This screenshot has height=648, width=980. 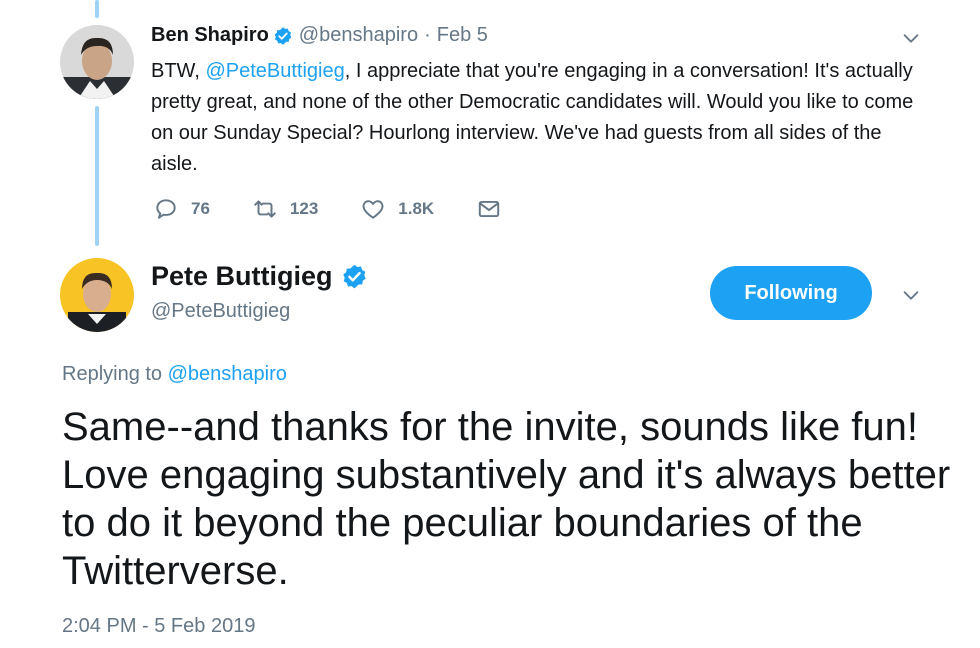 I want to click on thread-line-bottom, so click(x=97, y=176).